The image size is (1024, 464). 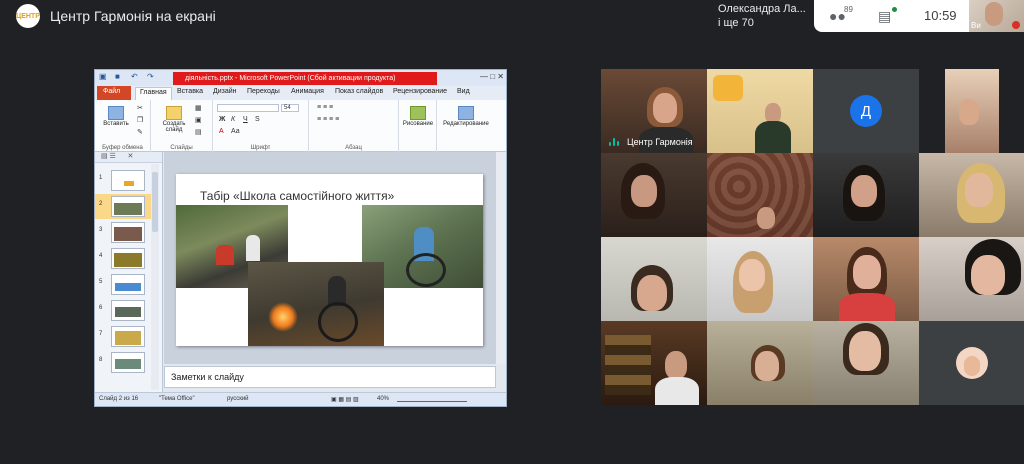 What do you see at coordinates (235, 131) in the screenshot?
I see `case-button: Аа` at bounding box center [235, 131].